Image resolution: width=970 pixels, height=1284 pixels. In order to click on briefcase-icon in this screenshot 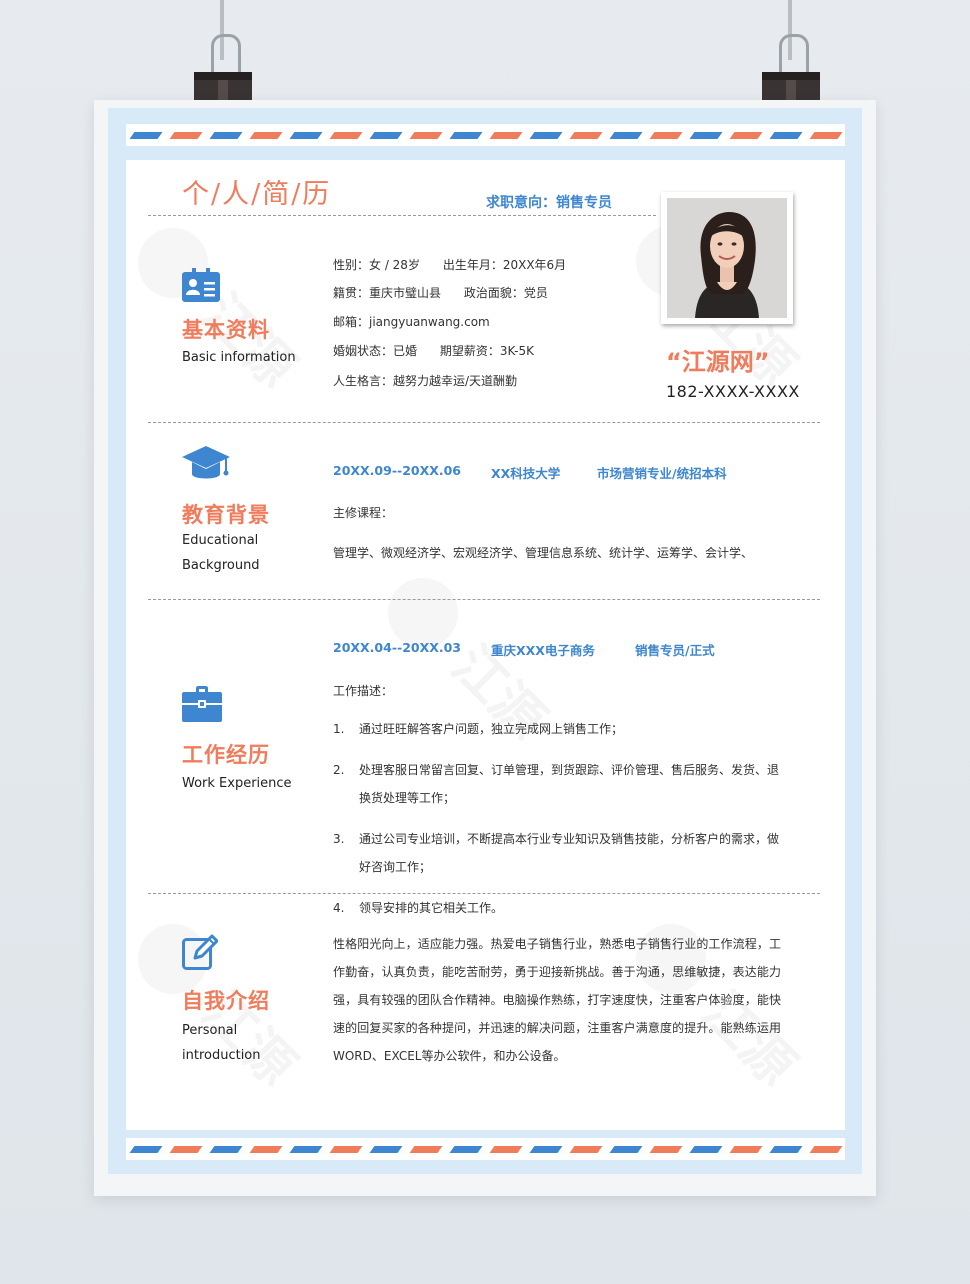, I will do `click(202, 706)`.